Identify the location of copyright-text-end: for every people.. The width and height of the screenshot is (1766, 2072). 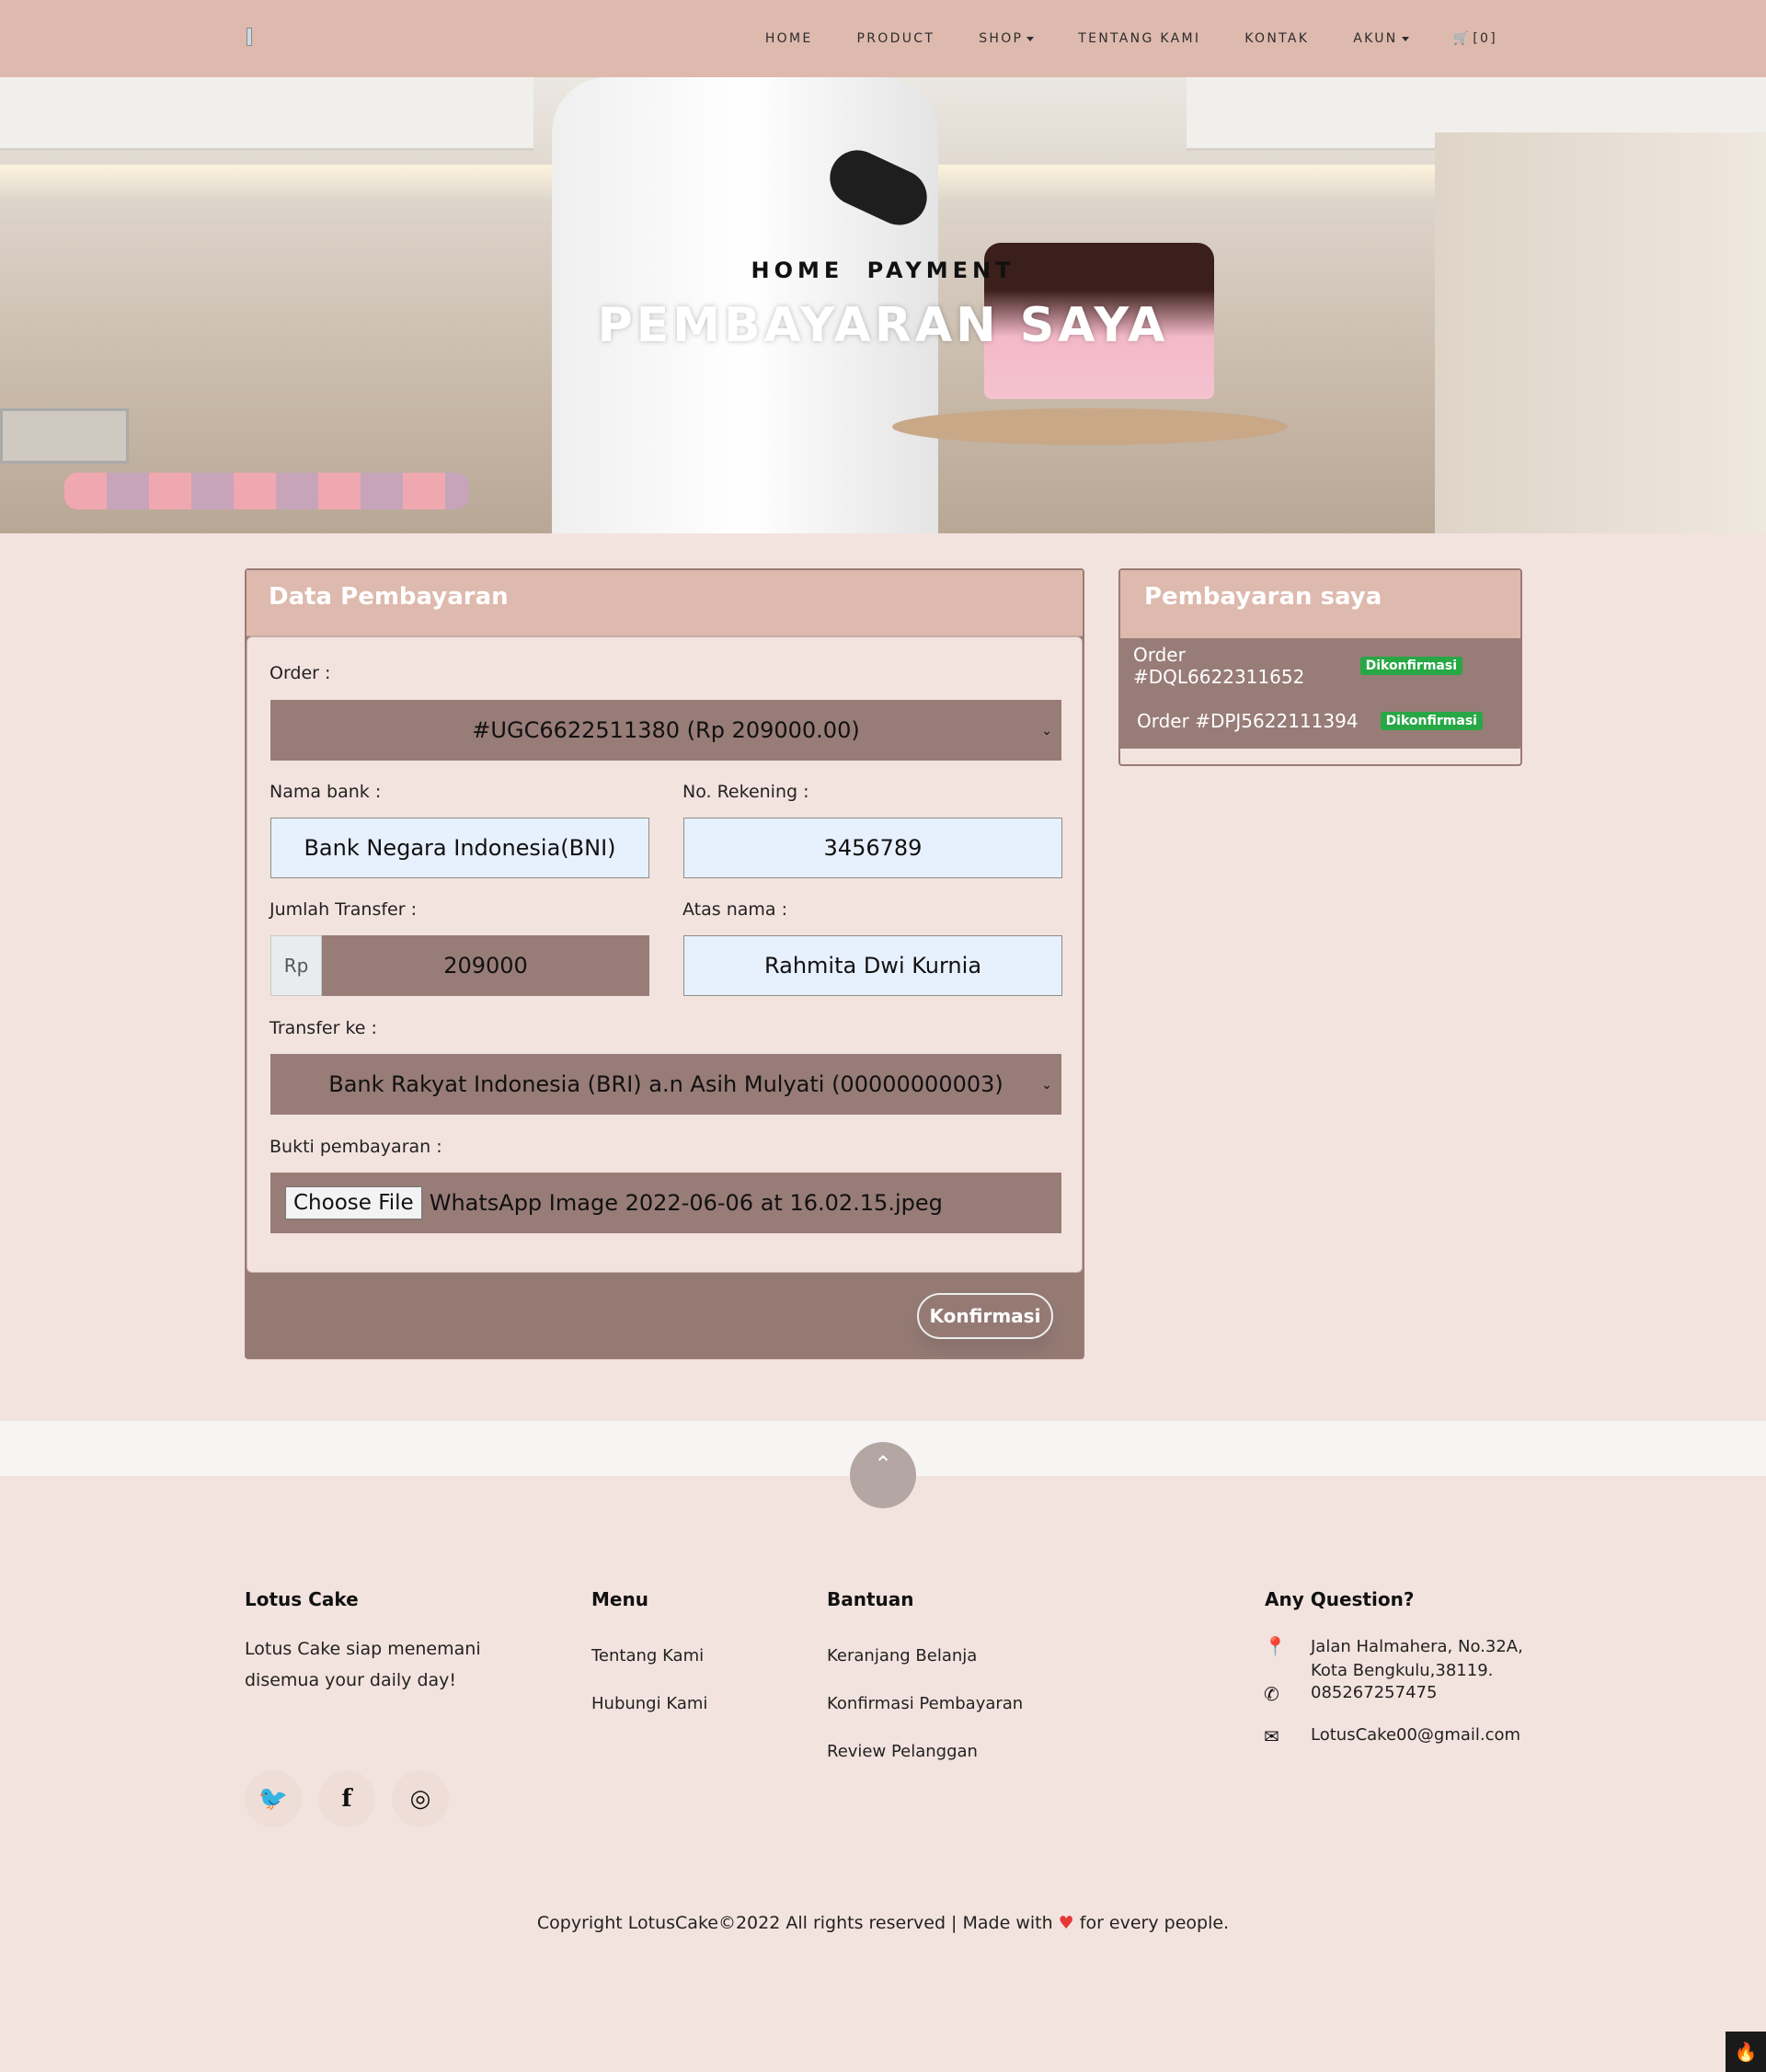
(1154, 1923).